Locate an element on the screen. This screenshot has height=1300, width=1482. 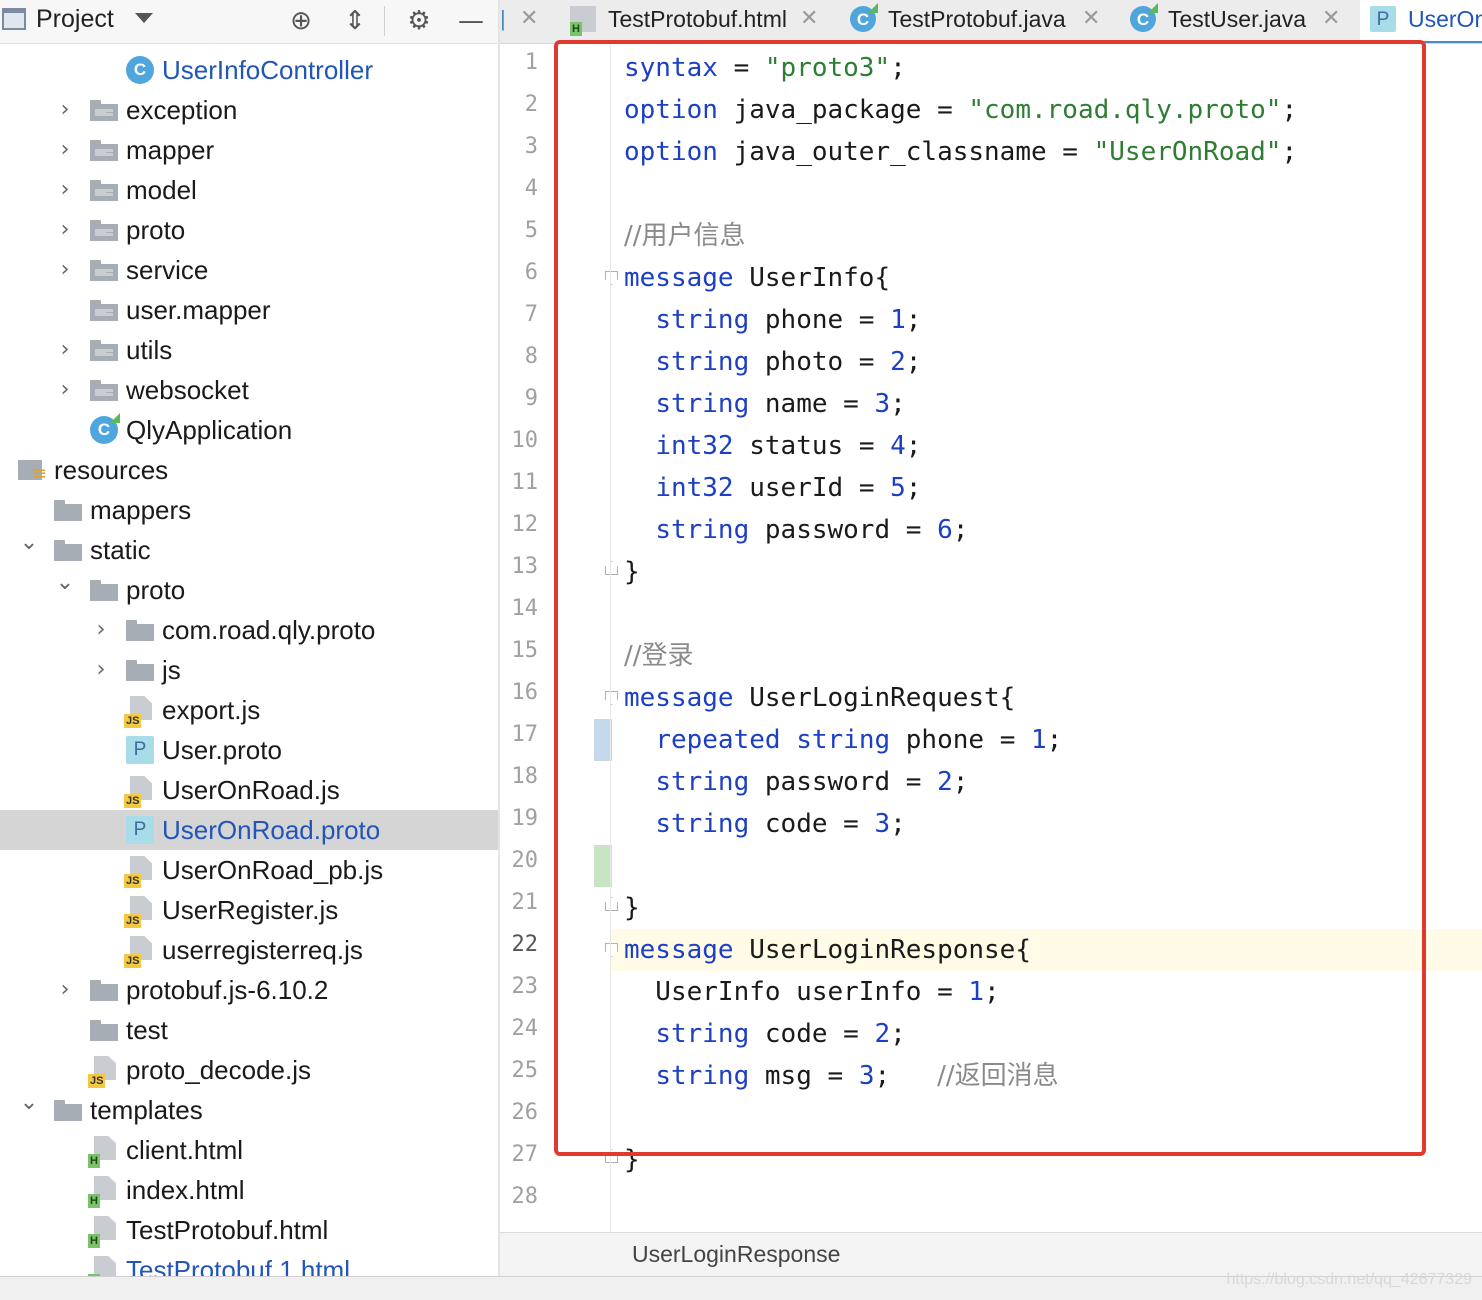
tree-item: mappers is located at coordinates (249, 510).